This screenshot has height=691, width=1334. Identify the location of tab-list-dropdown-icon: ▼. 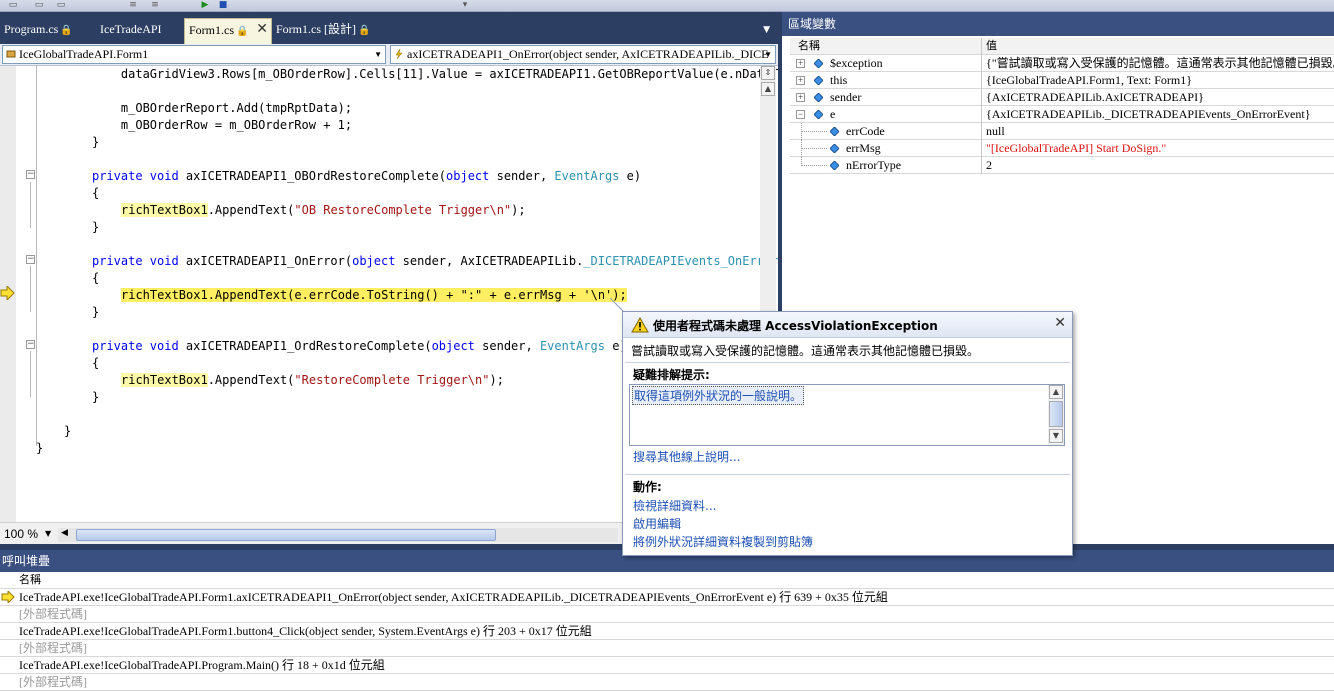
(766, 30).